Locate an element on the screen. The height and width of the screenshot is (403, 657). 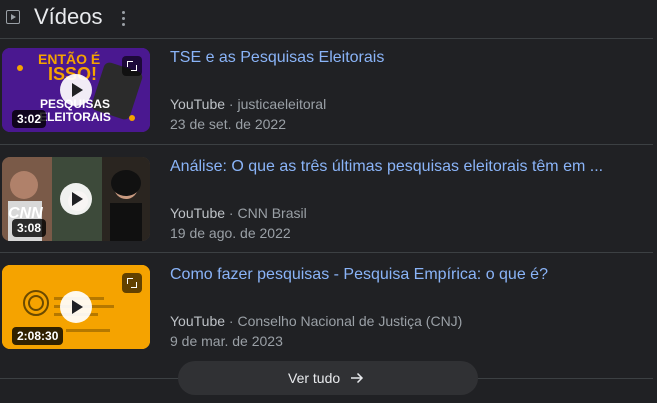
video-date: 23 de set. de 2022 is located at coordinates (228, 124).